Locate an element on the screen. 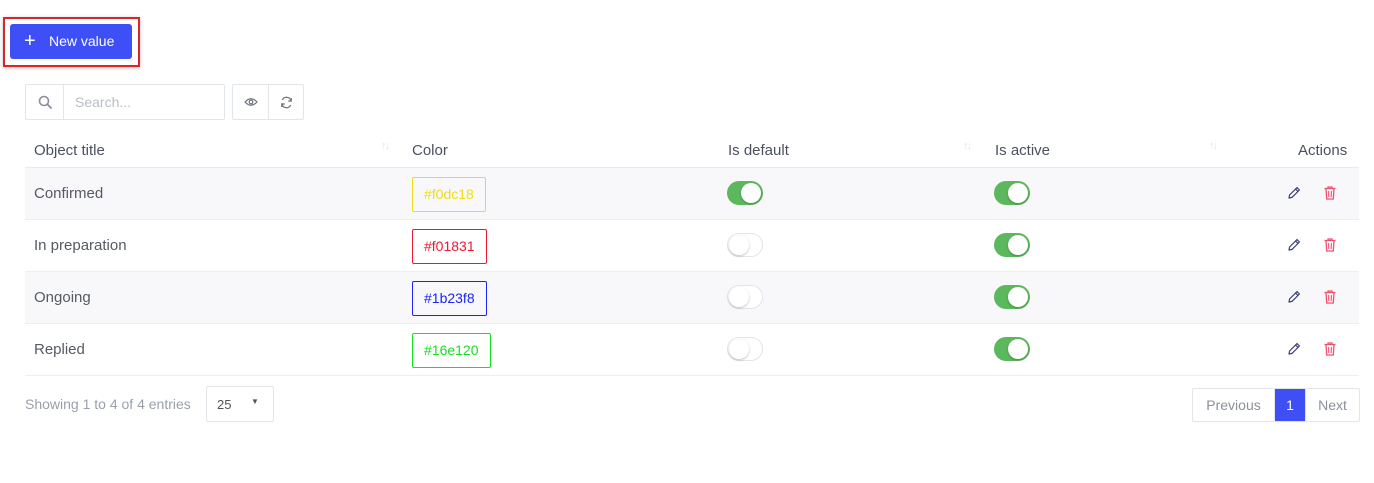 This screenshot has height=483, width=1374. header-actions: Actions is located at coordinates (1323, 150).